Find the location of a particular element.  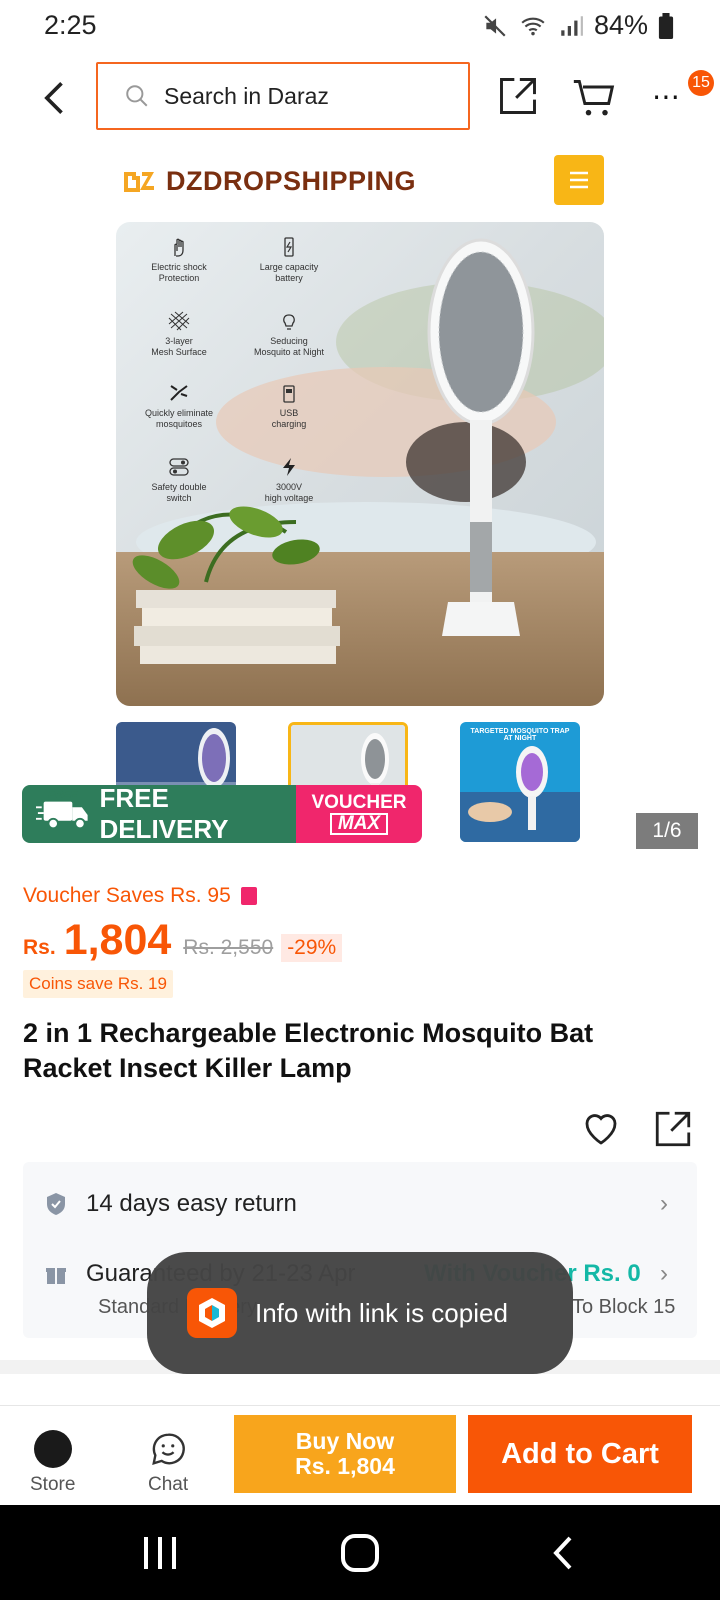

return-policy-text: 14 days easy return is located at coordinates (191, 1203).